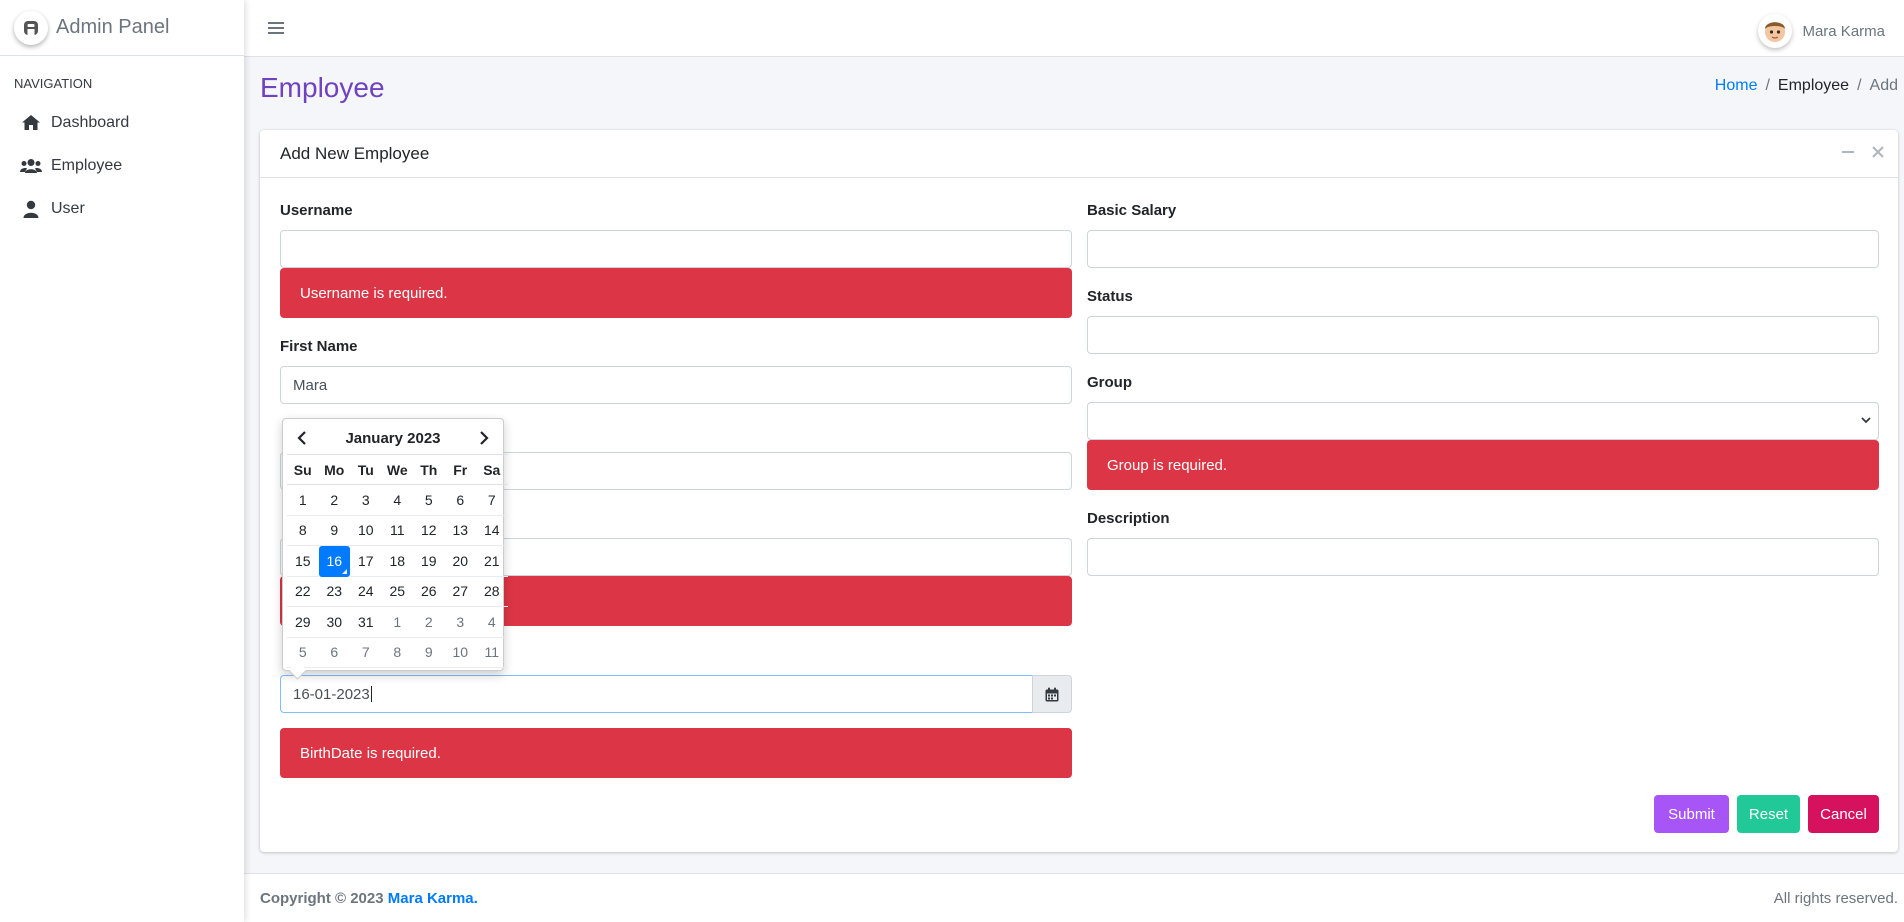  I want to click on card-header: Add New Employee, so click(1079, 154).